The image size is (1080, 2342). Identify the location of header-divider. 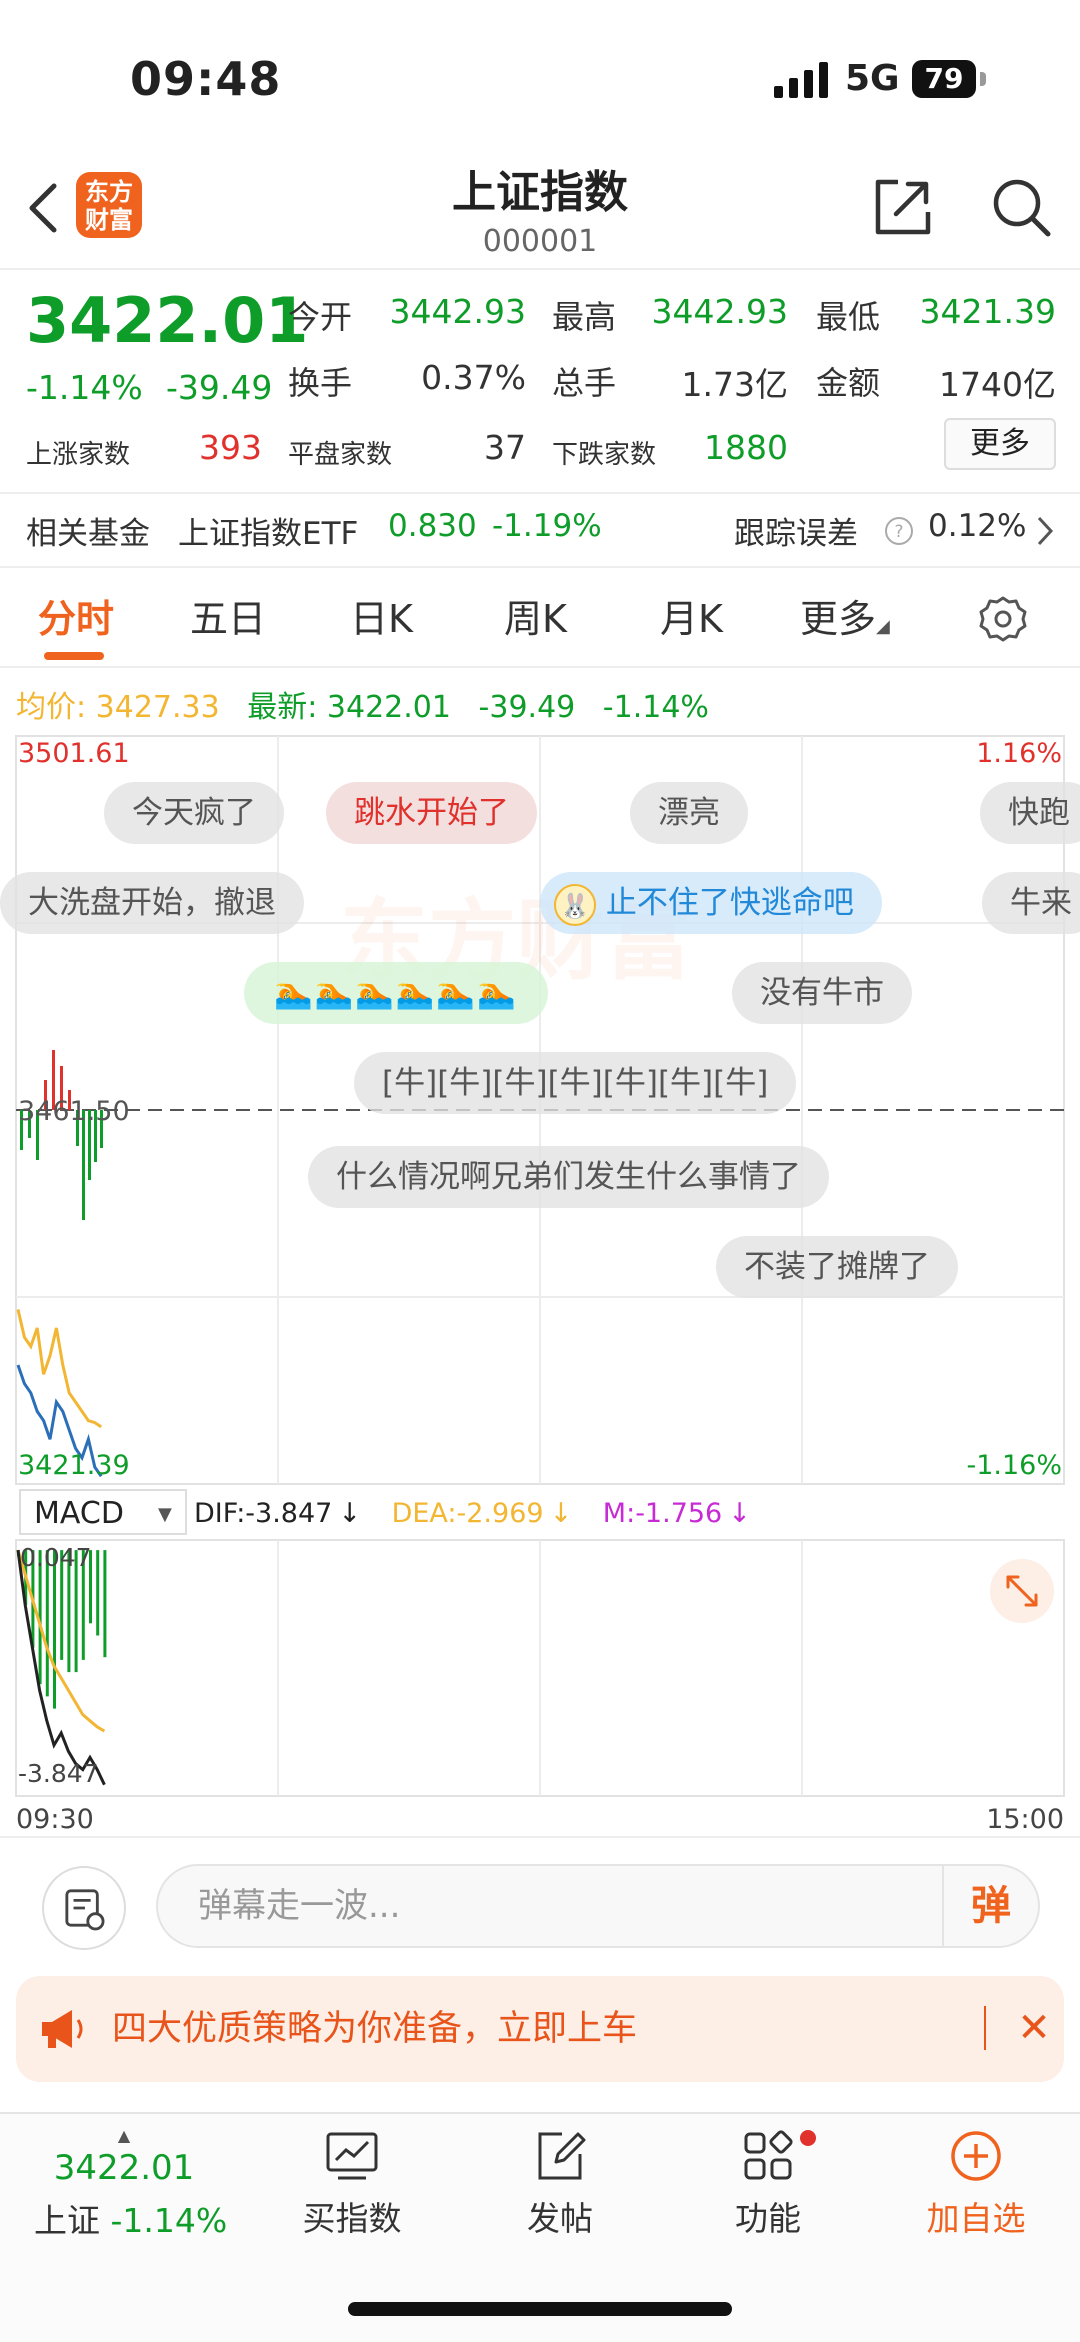
(540, 269).